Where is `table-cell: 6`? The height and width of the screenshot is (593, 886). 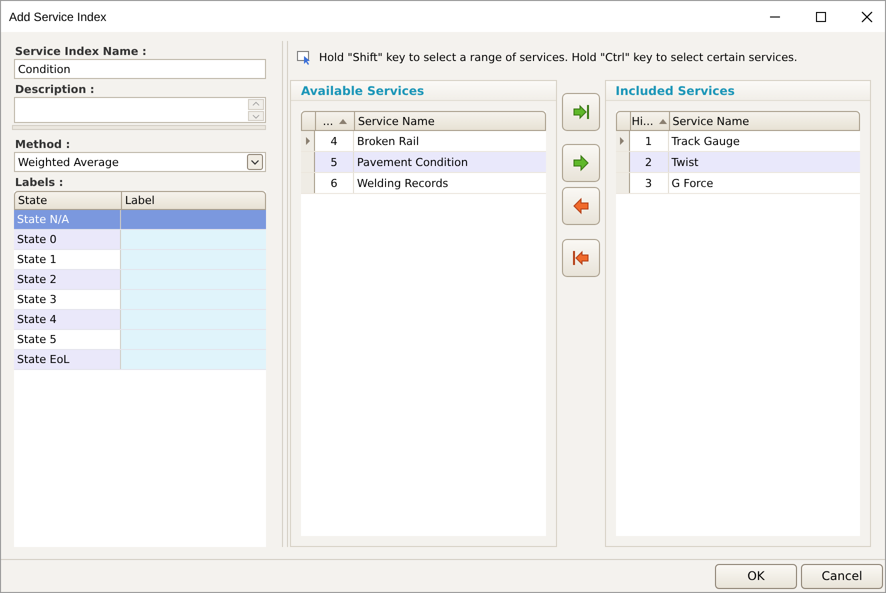 table-cell: 6 is located at coordinates (334, 183).